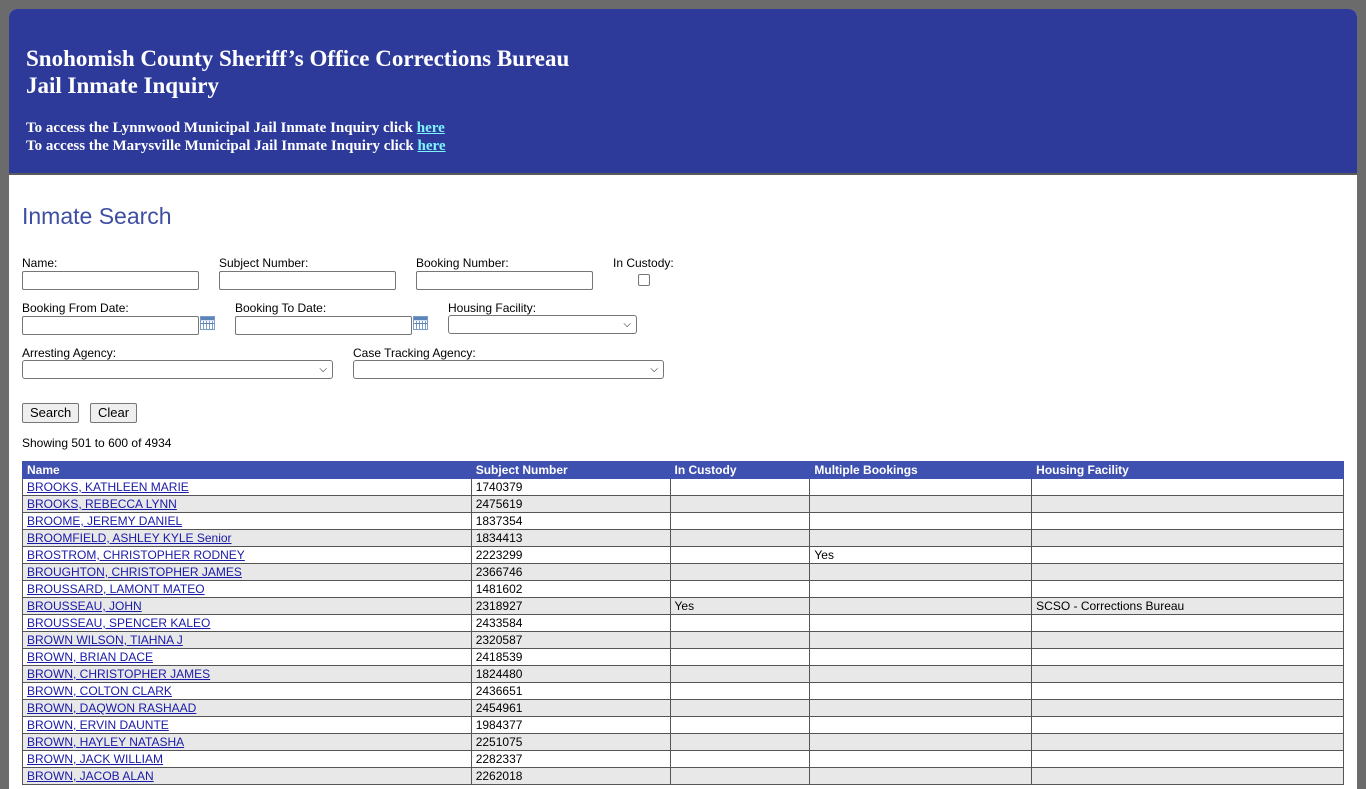  What do you see at coordinates (118, 674) in the screenshot?
I see `inmate-name-link: BROWN, CHRISTOPHER JAMES` at bounding box center [118, 674].